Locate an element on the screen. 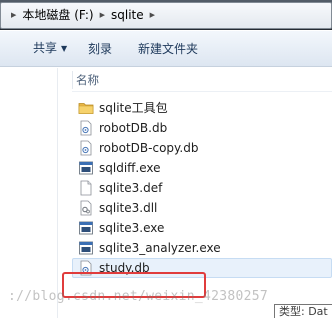  tooltip: 类型: Dat is located at coordinates (303, 311).